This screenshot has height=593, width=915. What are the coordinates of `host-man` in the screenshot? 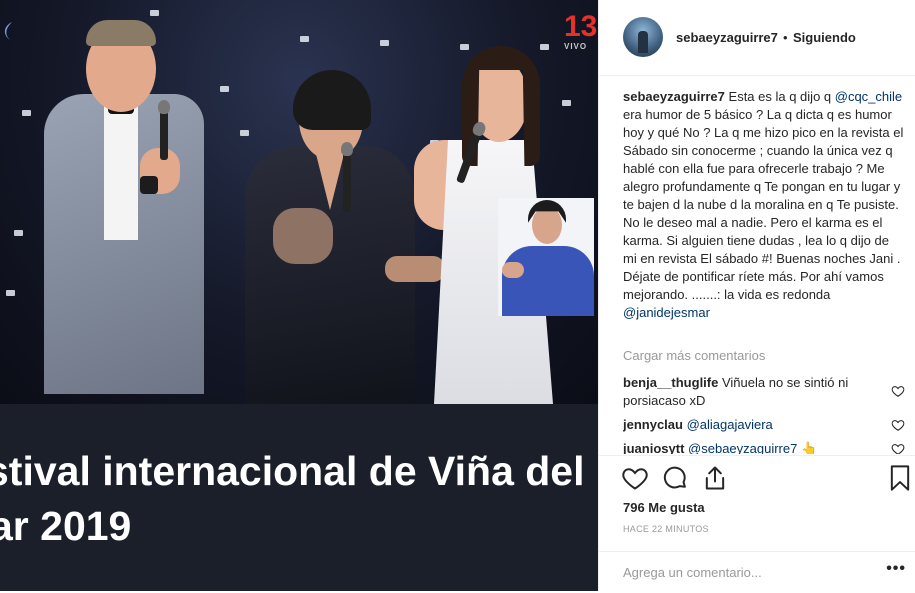 It's located at (127, 212).